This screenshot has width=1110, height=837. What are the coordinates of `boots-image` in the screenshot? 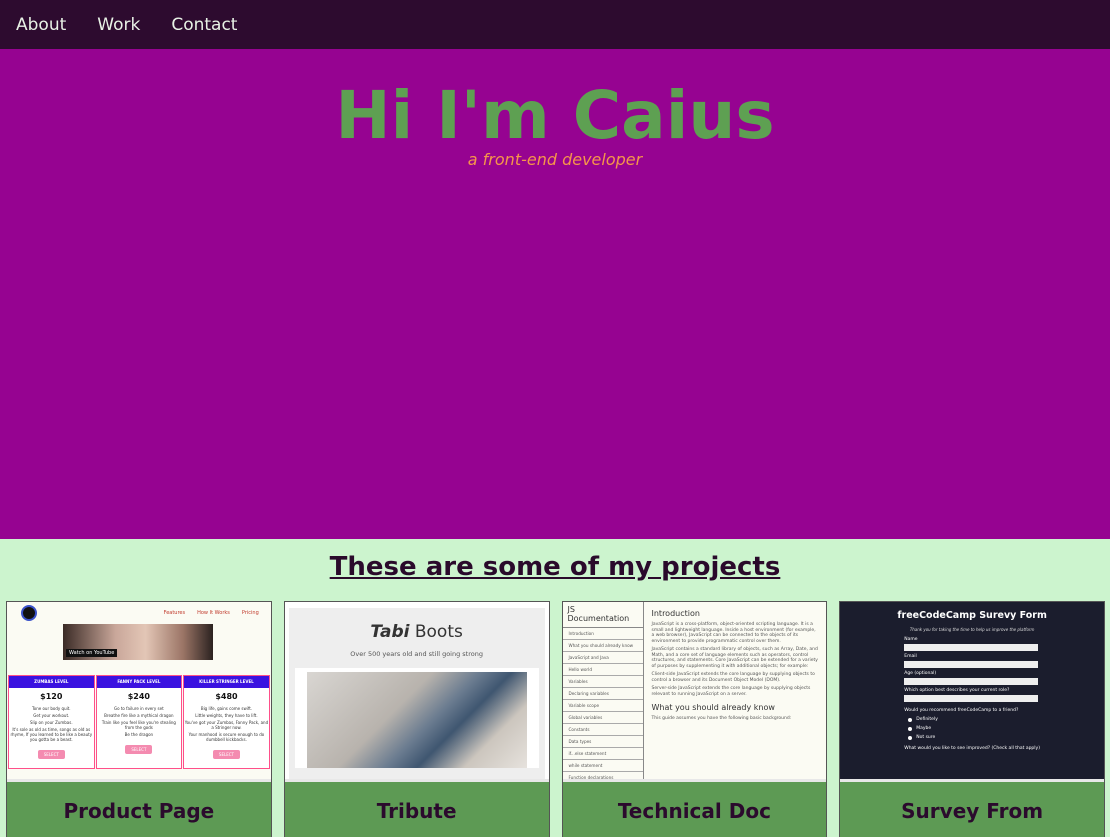 It's located at (416, 718).